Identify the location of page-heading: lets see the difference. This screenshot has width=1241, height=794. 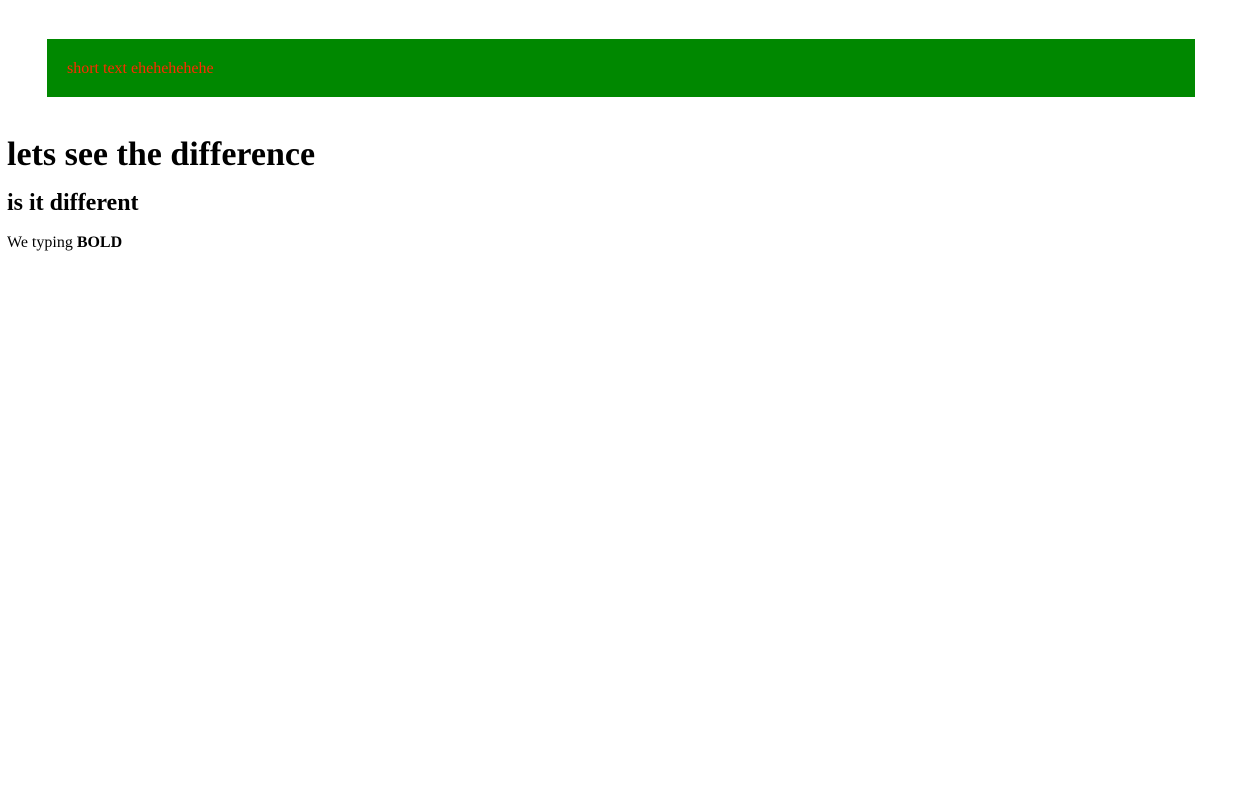
(161, 154).